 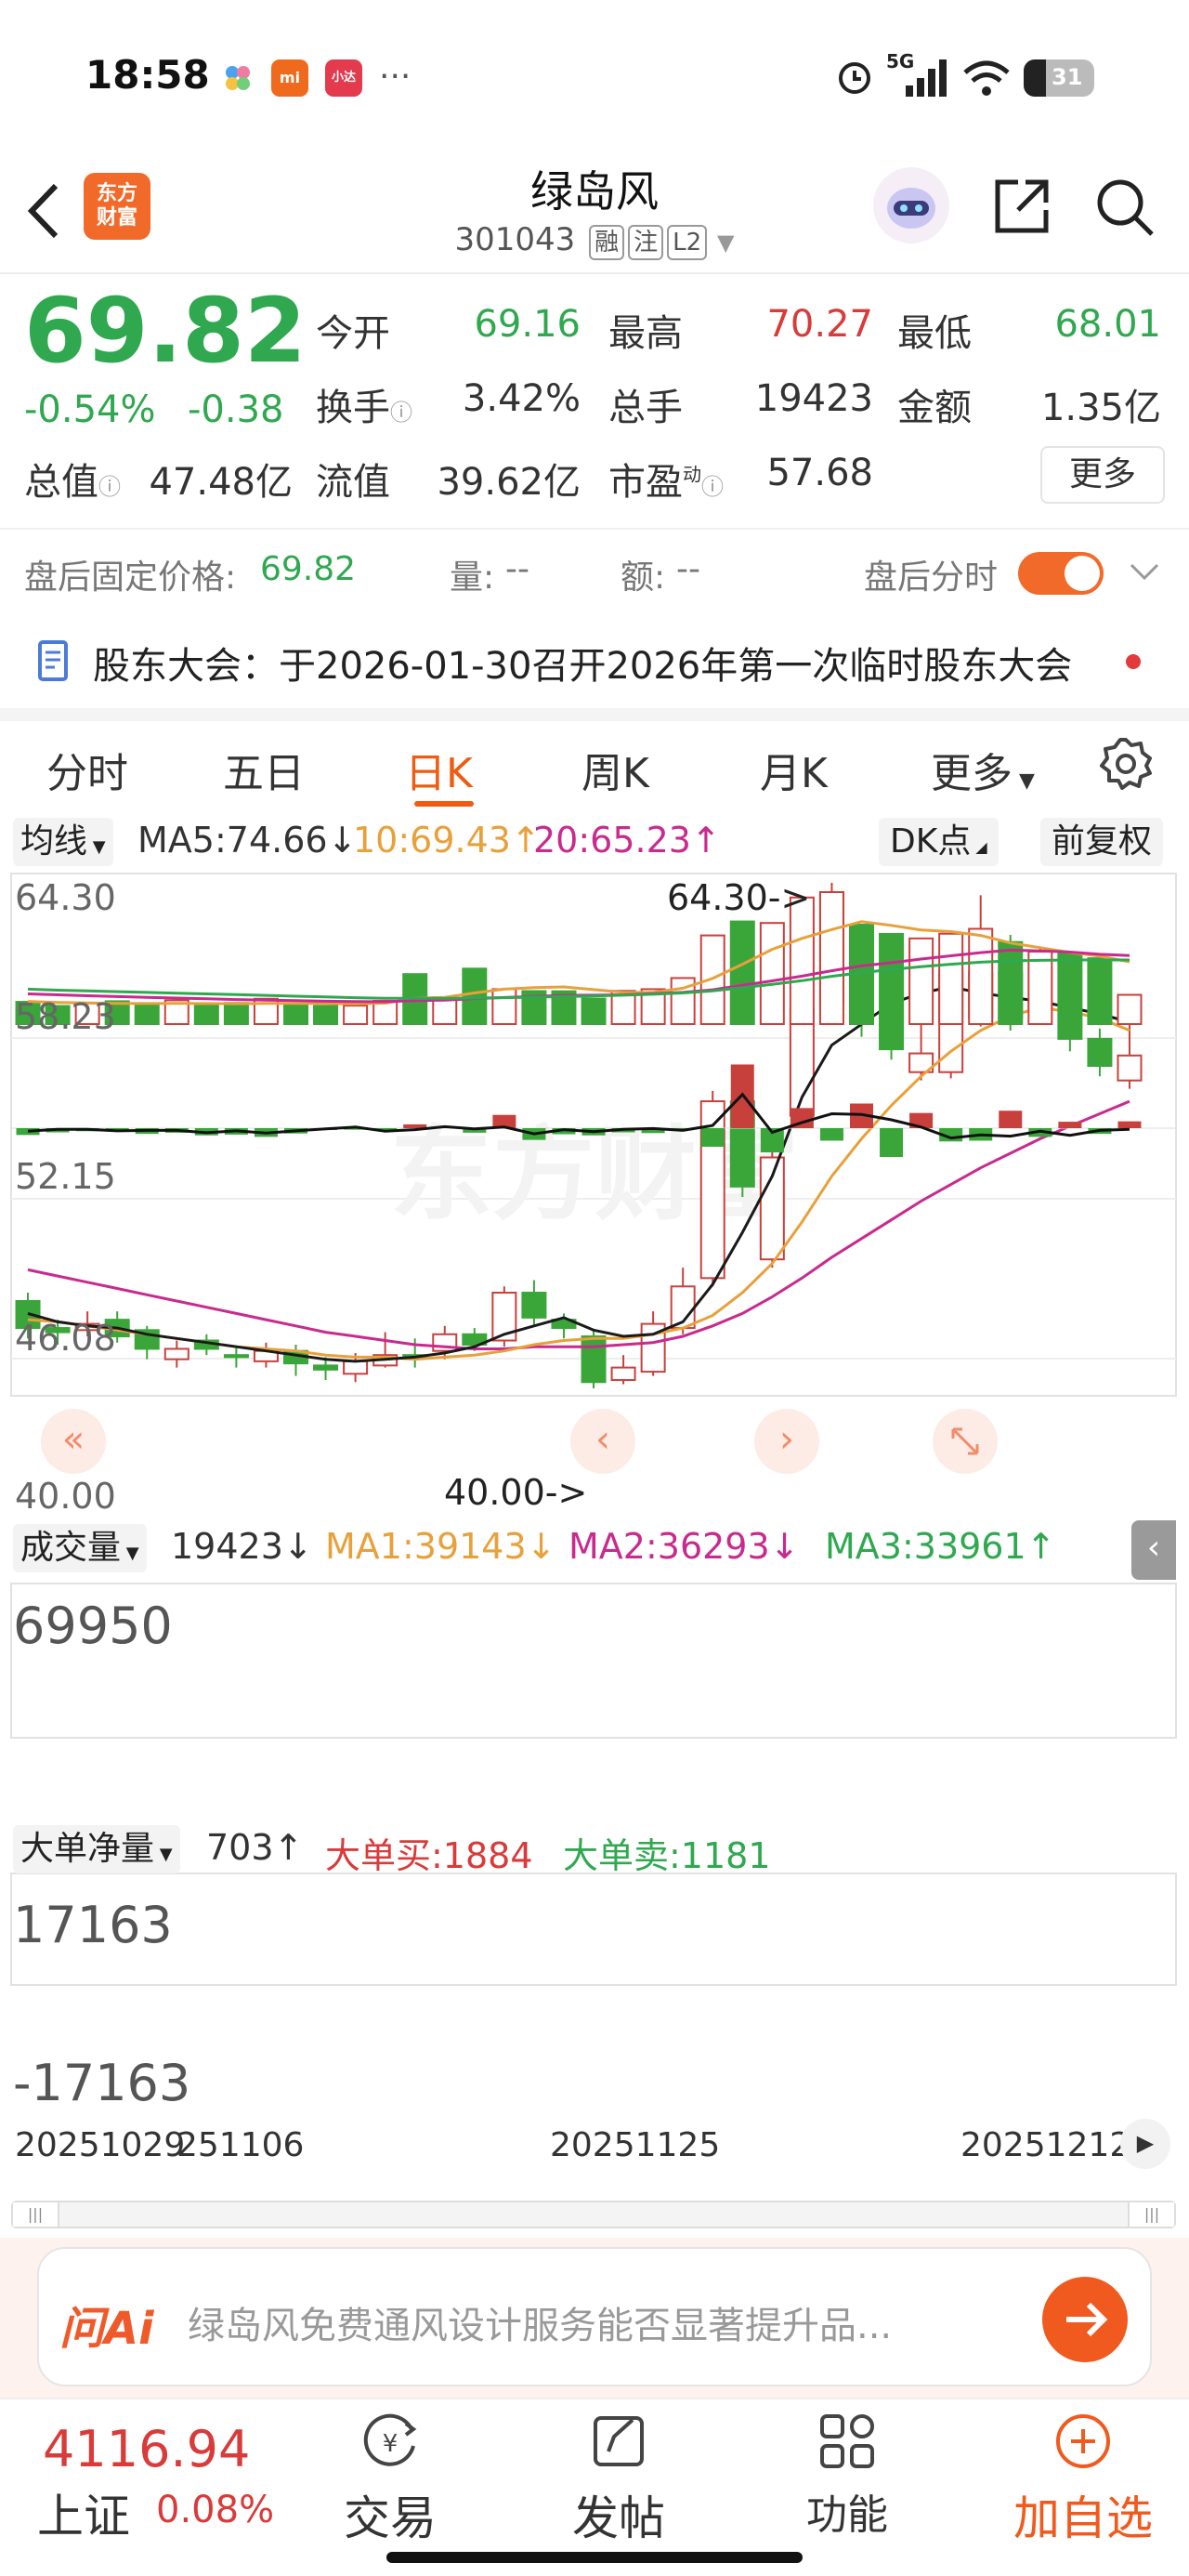 What do you see at coordinates (931, 578) in the screenshot?
I see `after-hours-toggle-label: 盘后分时` at bounding box center [931, 578].